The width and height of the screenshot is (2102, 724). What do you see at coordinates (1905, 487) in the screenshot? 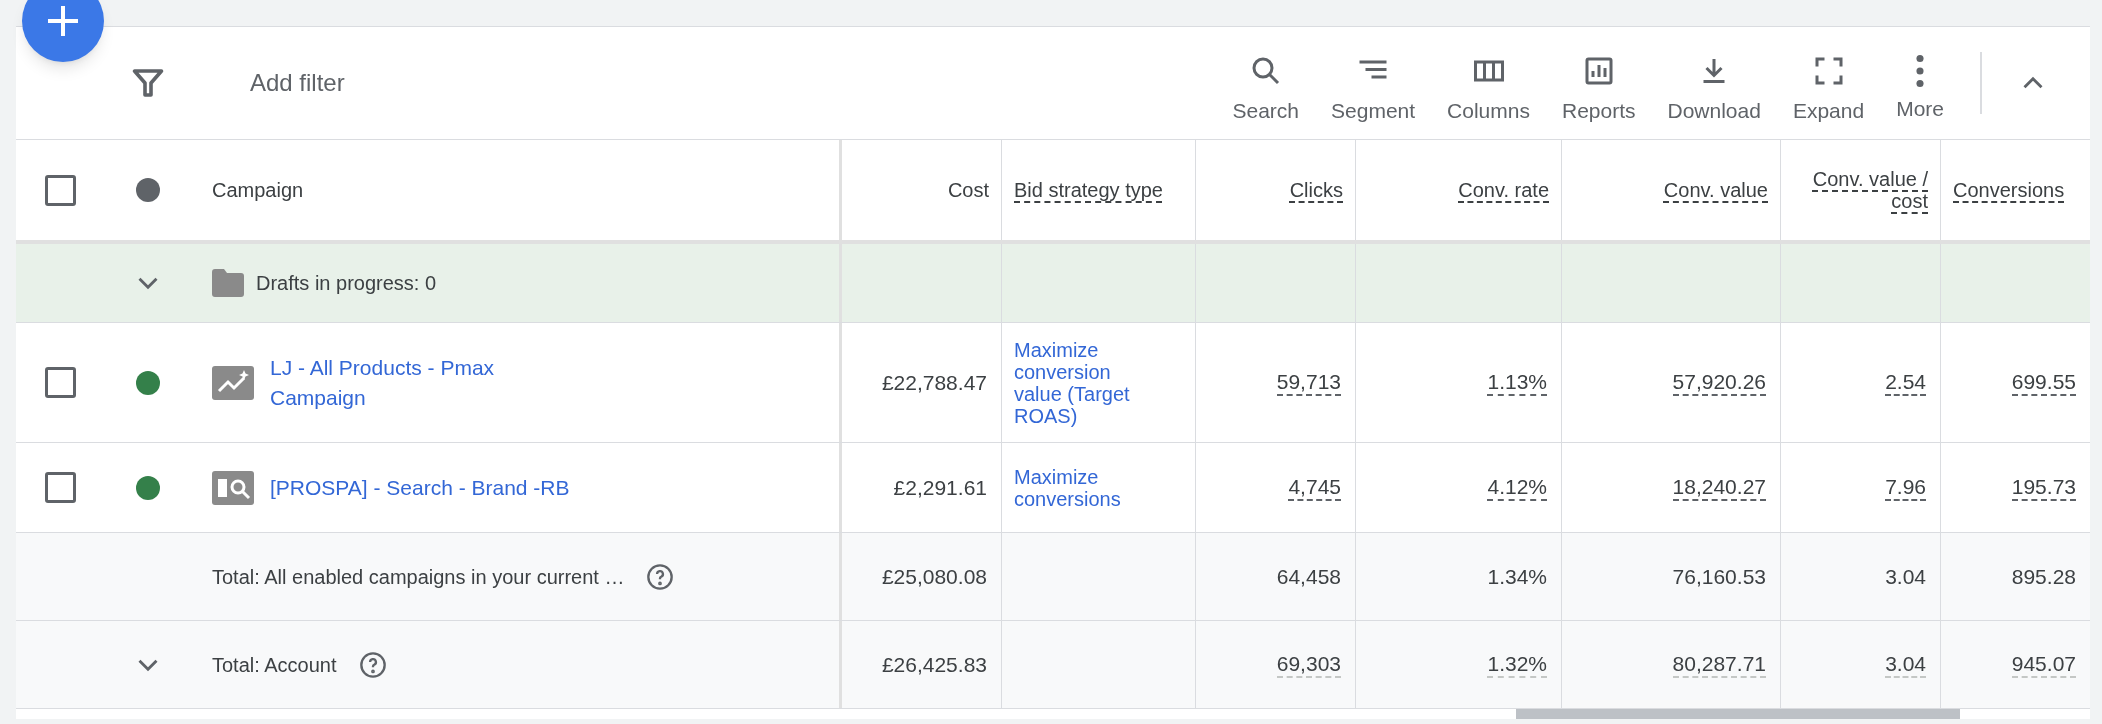
I see `metric-value: 7.96` at bounding box center [1905, 487].